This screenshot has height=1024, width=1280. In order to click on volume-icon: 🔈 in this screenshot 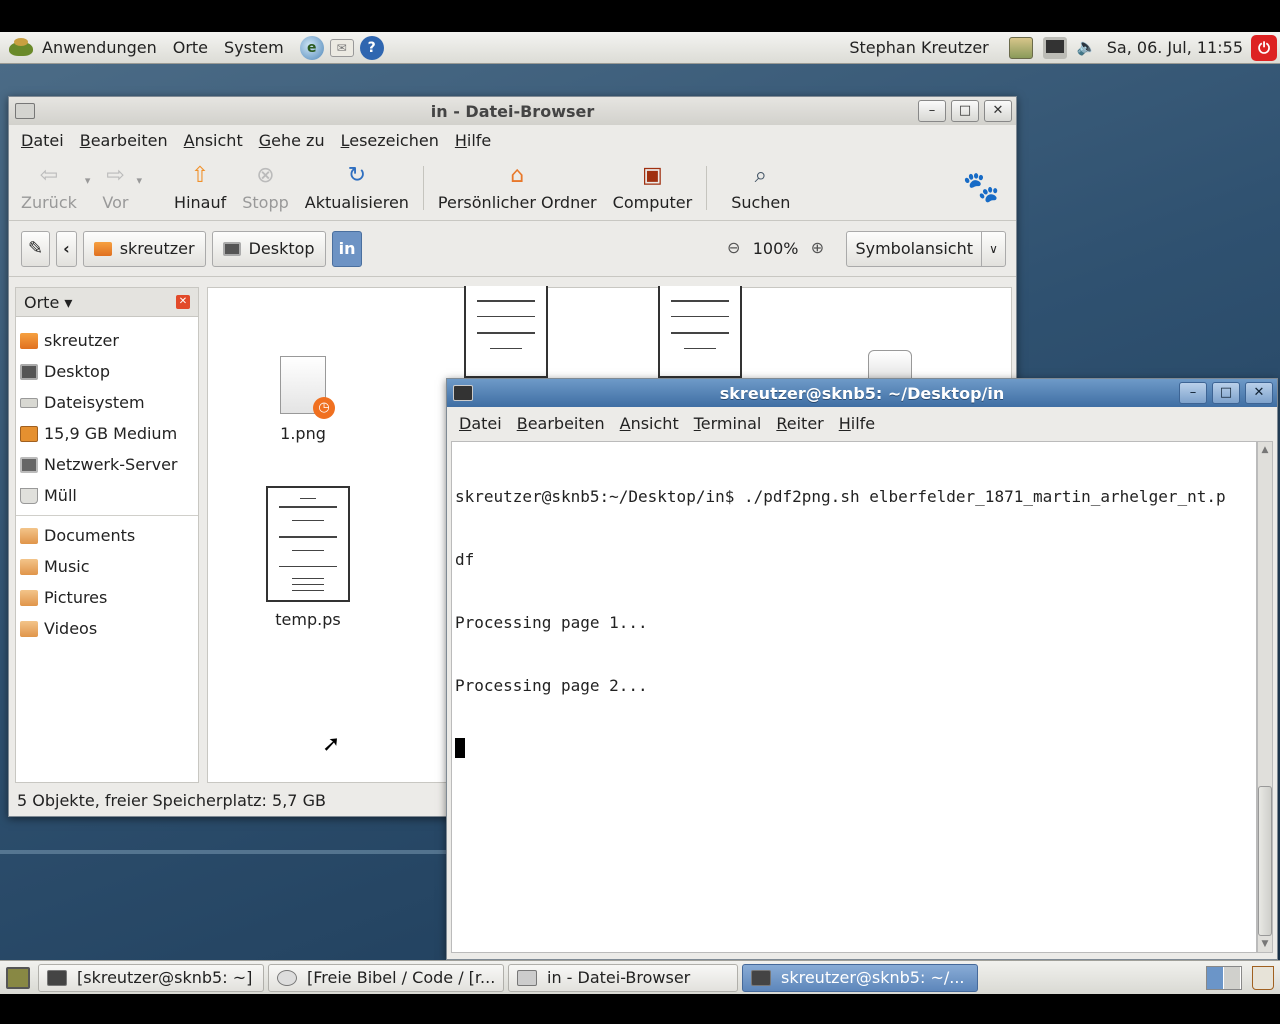, I will do `click(1087, 48)`.